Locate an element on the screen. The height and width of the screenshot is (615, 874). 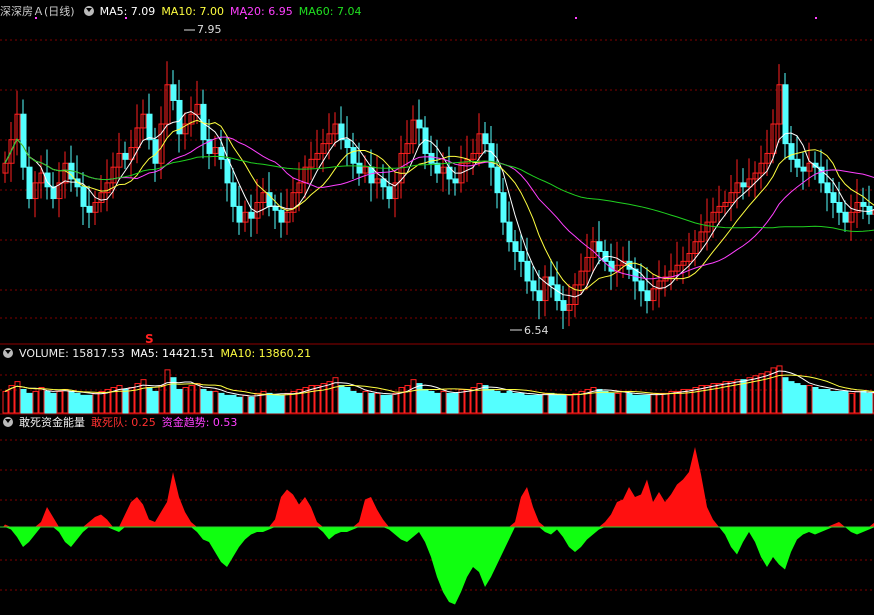
ma20-label: MA20: 6.95 is located at coordinates (261, 11).